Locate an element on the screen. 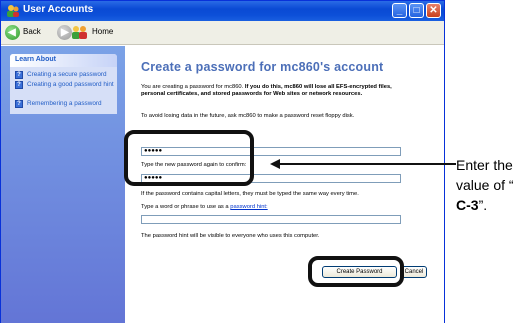  password-hint-link: password hint: is located at coordinates (248, 207).